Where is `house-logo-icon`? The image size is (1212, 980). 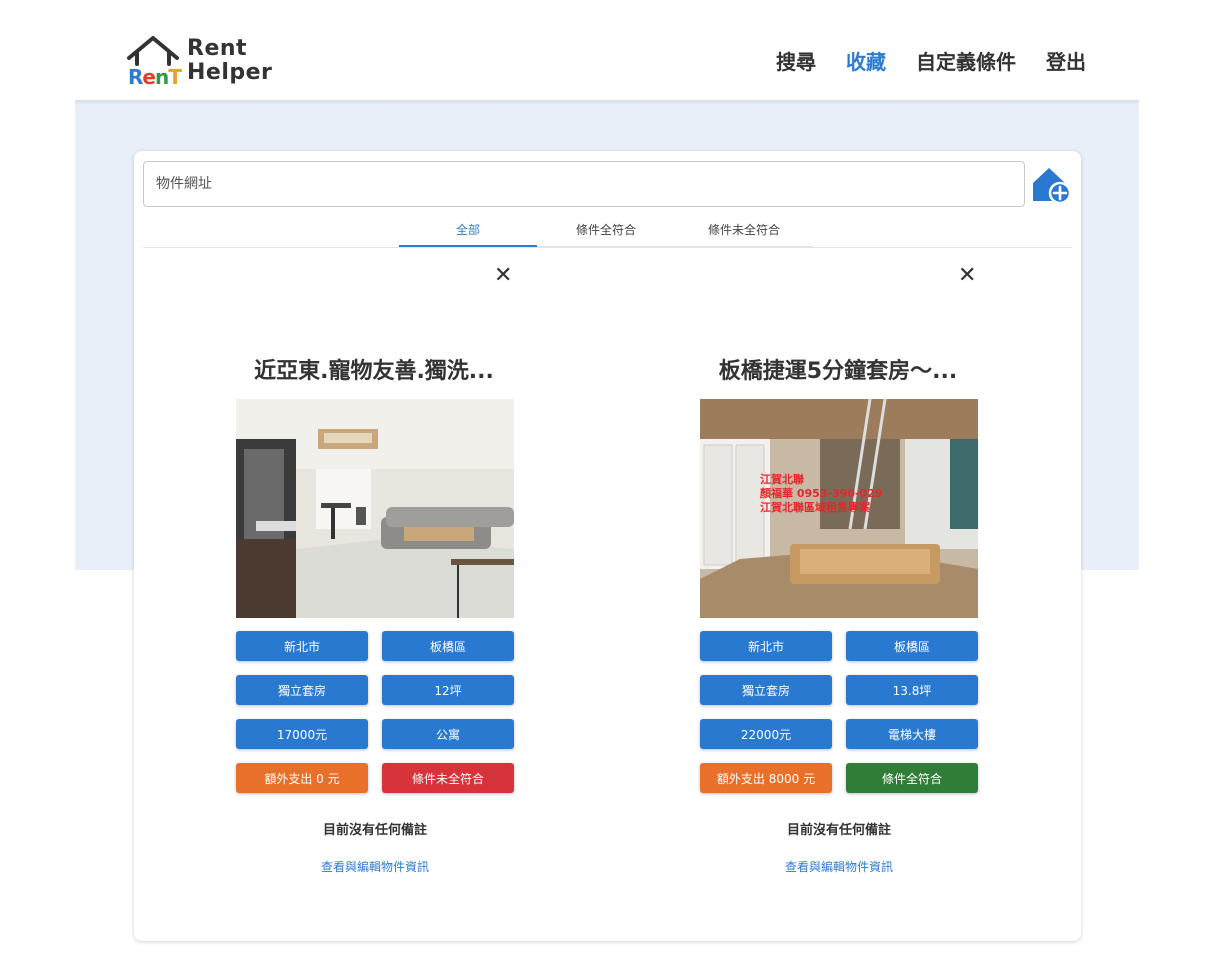
house-logo-icon is located at coordinates (153, 51).